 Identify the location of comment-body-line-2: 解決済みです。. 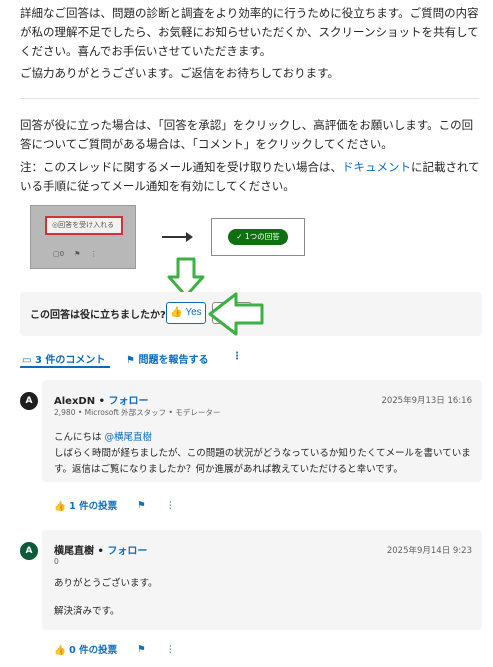
(87, 611).